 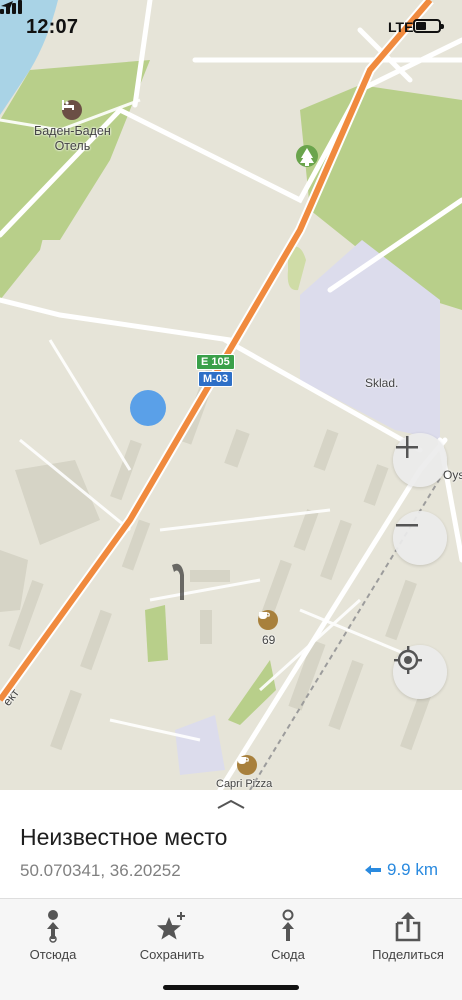 I want to click on cellular-signal-icon, so click(x=11, y=7).